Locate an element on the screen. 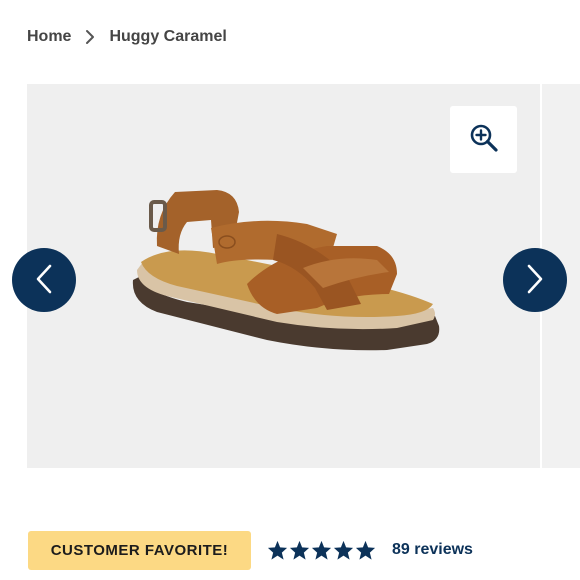  badge-label: CUSTOMER FAVORITE! is located at coordinates (139, 550).